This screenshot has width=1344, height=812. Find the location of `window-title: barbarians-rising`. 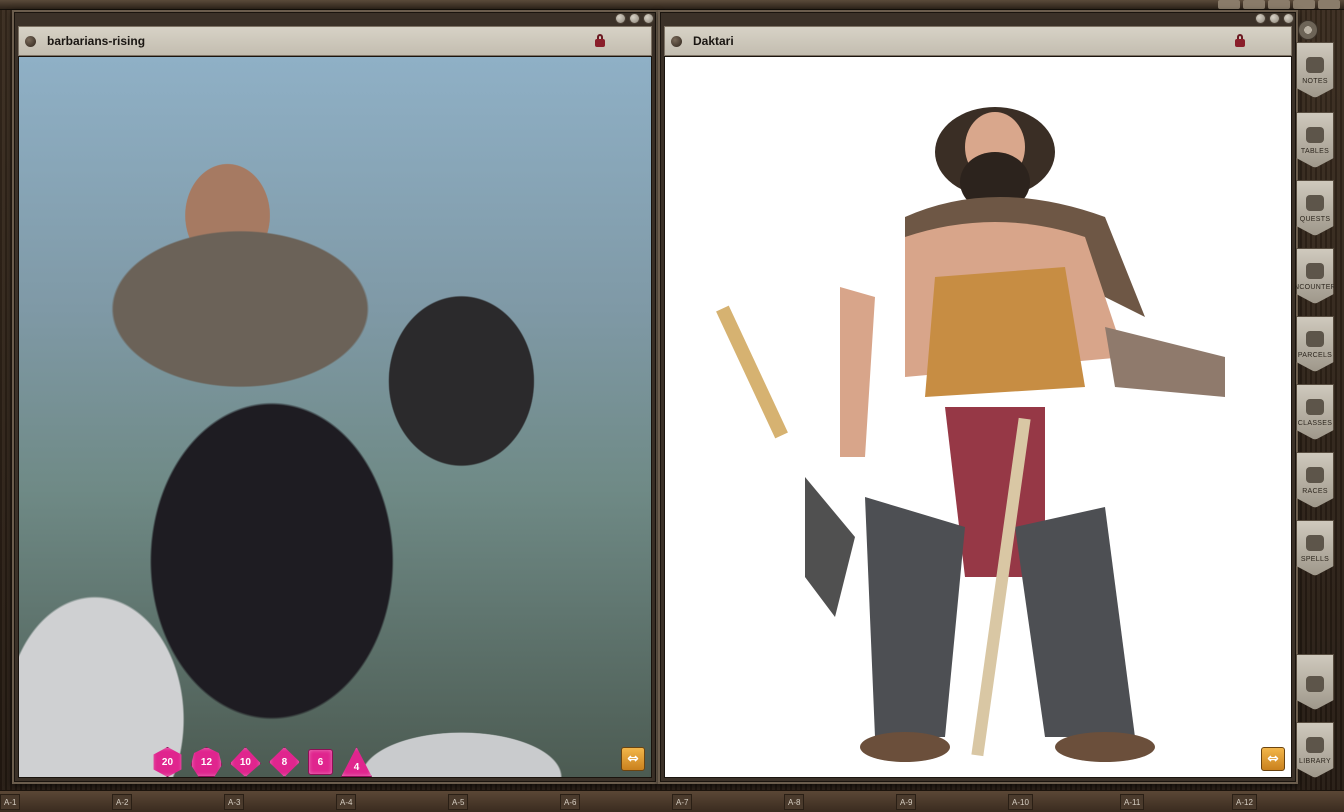

window-title: barbarians-rising is located at coordinates (96, 41).